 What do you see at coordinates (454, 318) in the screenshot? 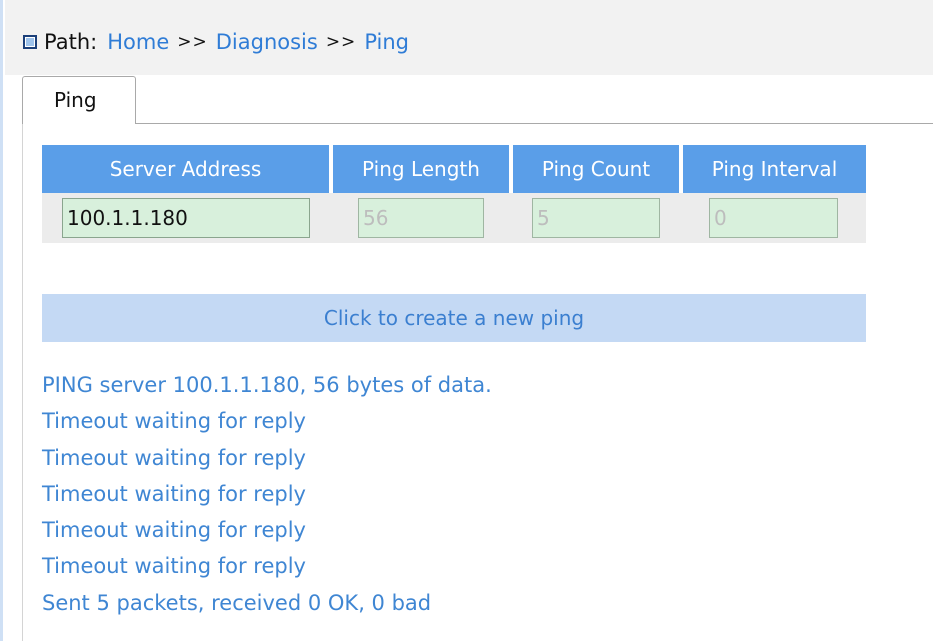
I see `create-ping-button: Click to create a new ping` at bounding box center [454, 318].